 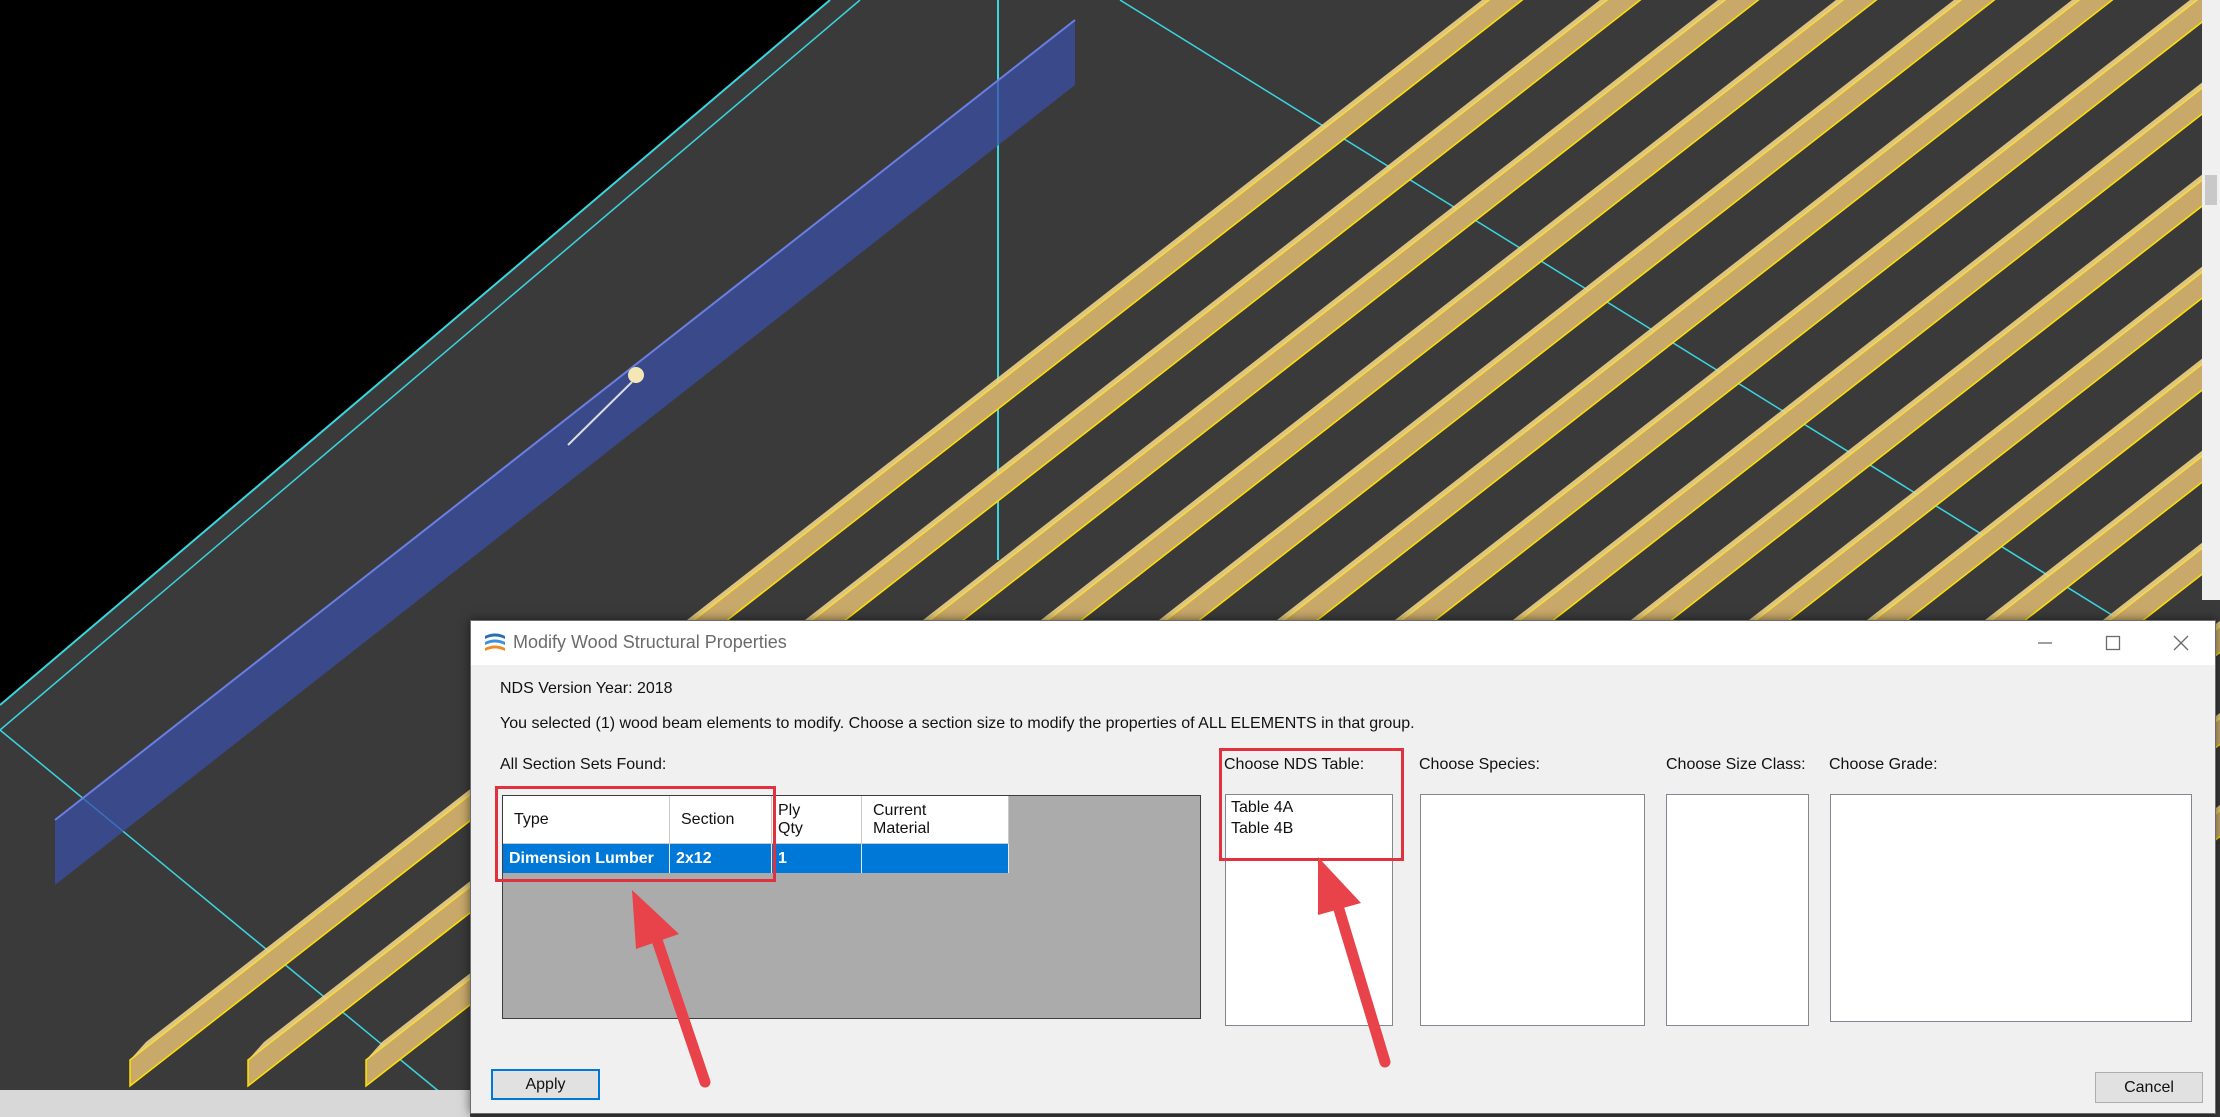 I want to click on size-class-list, so click(x=1737, y=910).